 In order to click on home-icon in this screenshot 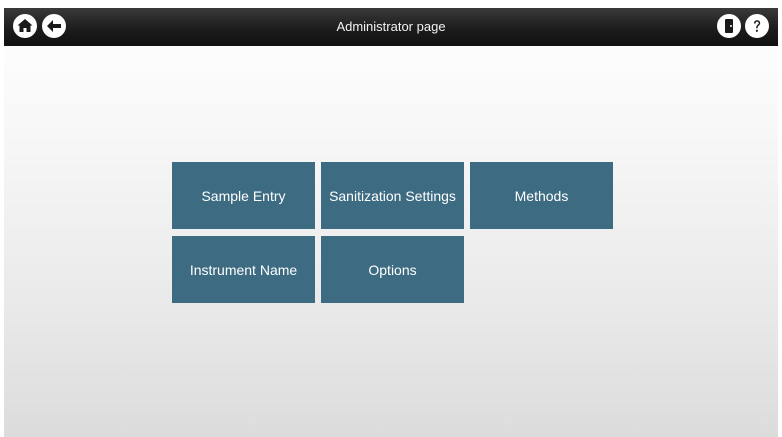, I will do `click(25, 25)`.